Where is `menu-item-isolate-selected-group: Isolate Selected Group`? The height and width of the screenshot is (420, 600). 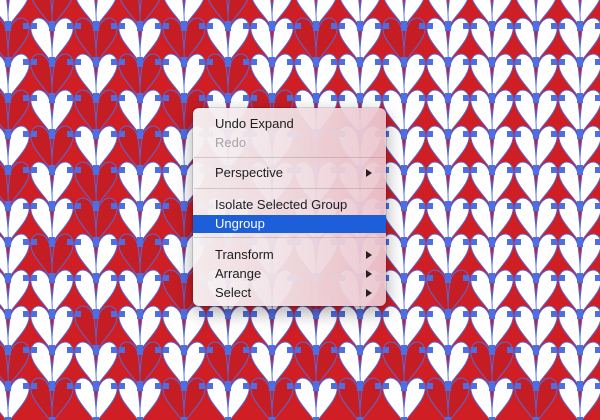
menu-item-isolate-selected-group: Isolate Selected Group is located at coordinates (289, 205).